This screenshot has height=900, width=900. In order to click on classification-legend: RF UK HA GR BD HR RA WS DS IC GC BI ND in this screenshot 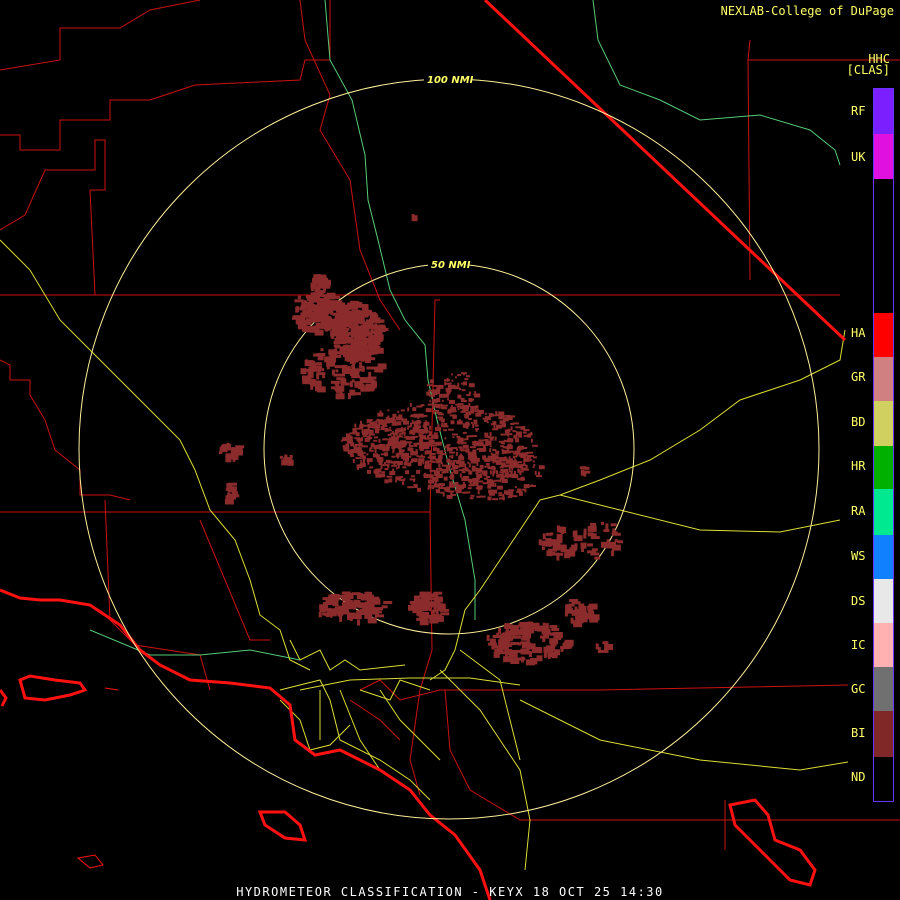, I will do `click(870, 445)`.